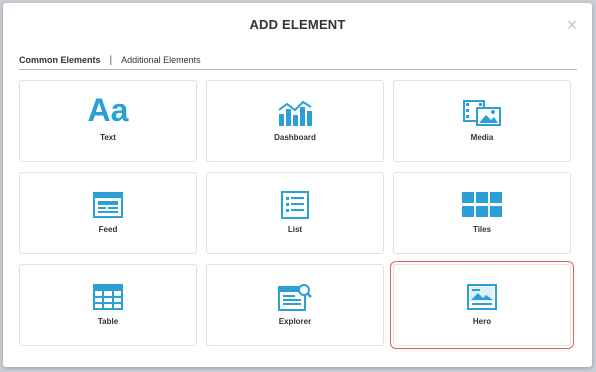 Image resolution: width=596 pixels, height=372 pixels. What do you see at coordinates (295, 321) in the screenshot?
I see `element-label: Explorer` at bounding box center [295, 321].